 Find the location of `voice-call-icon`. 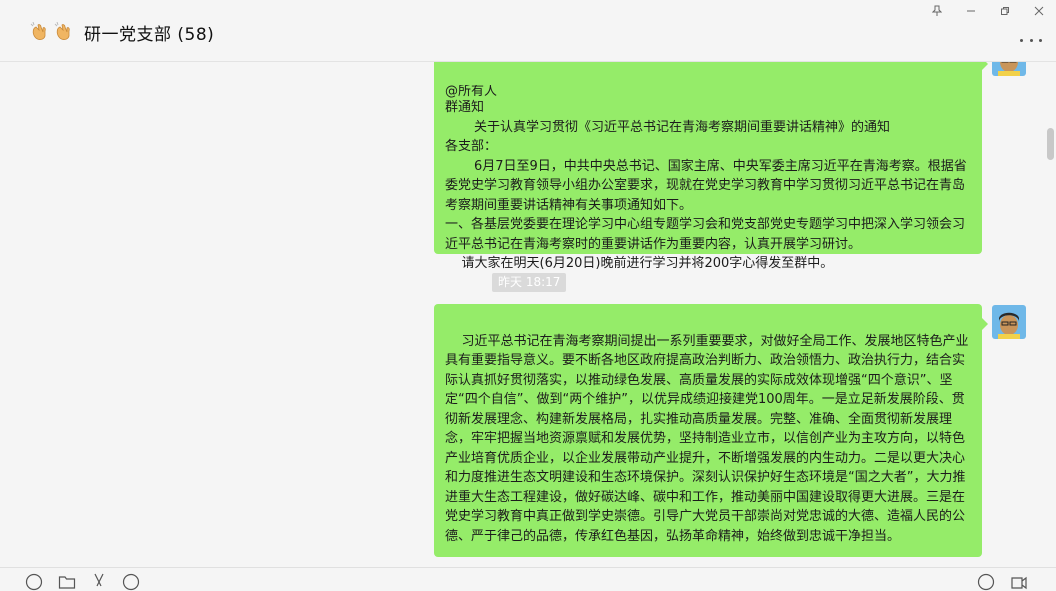

voice-call-icon is located at coordinates (986, 582).